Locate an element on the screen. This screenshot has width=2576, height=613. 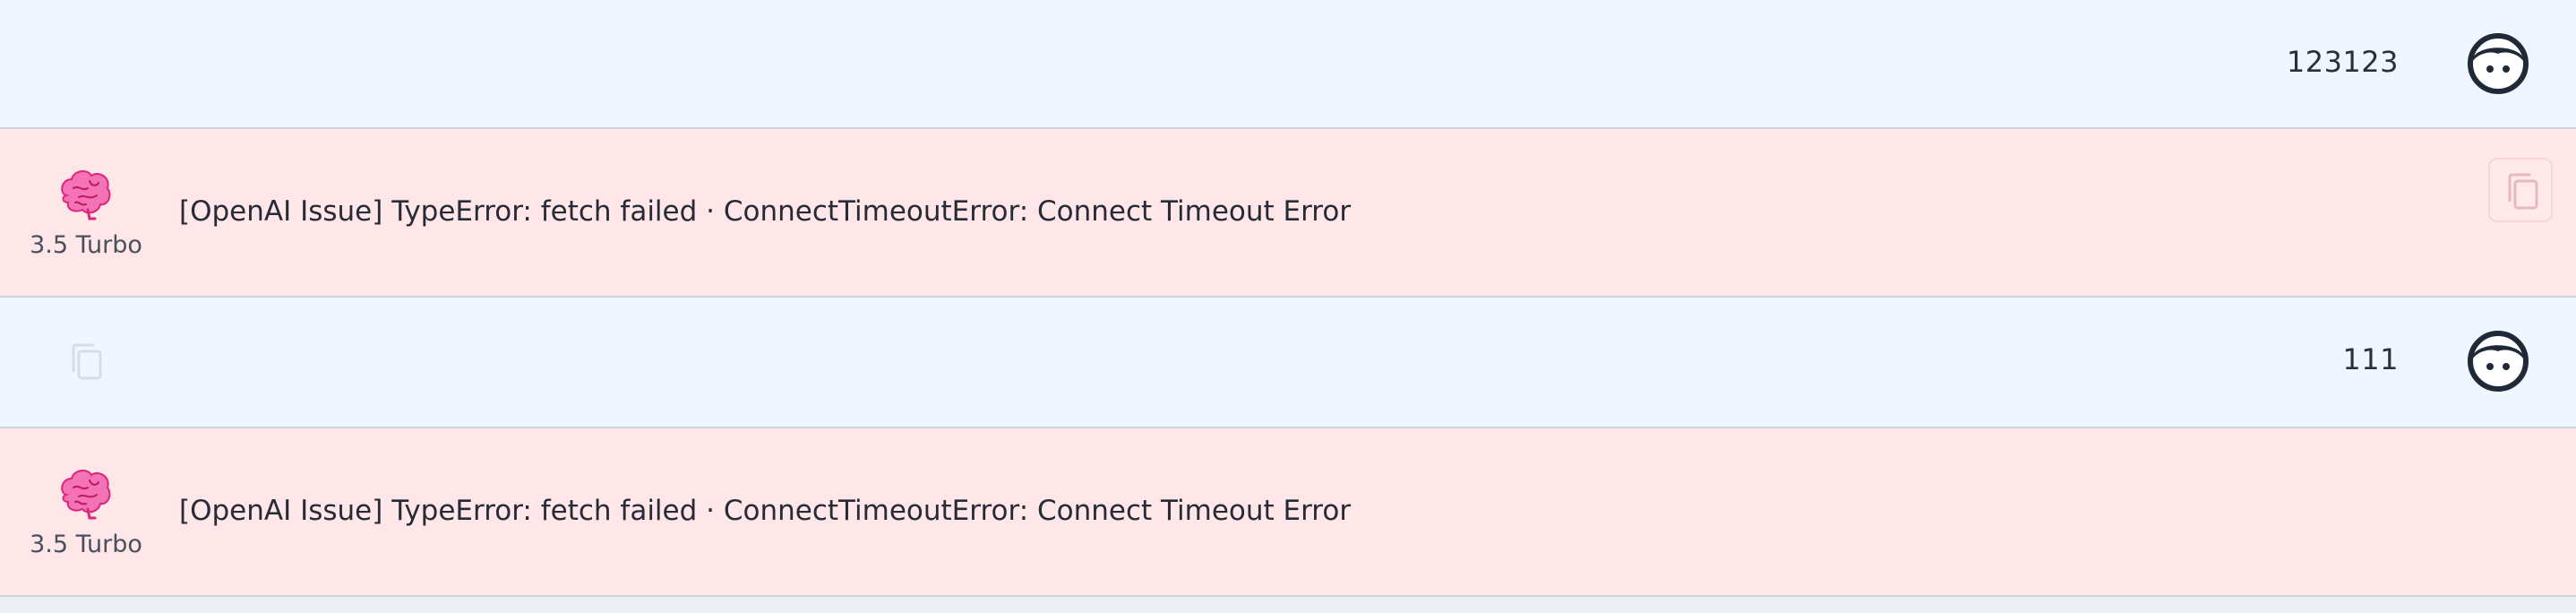
user-message-text: 111 is located at coordinates (2370, 359).